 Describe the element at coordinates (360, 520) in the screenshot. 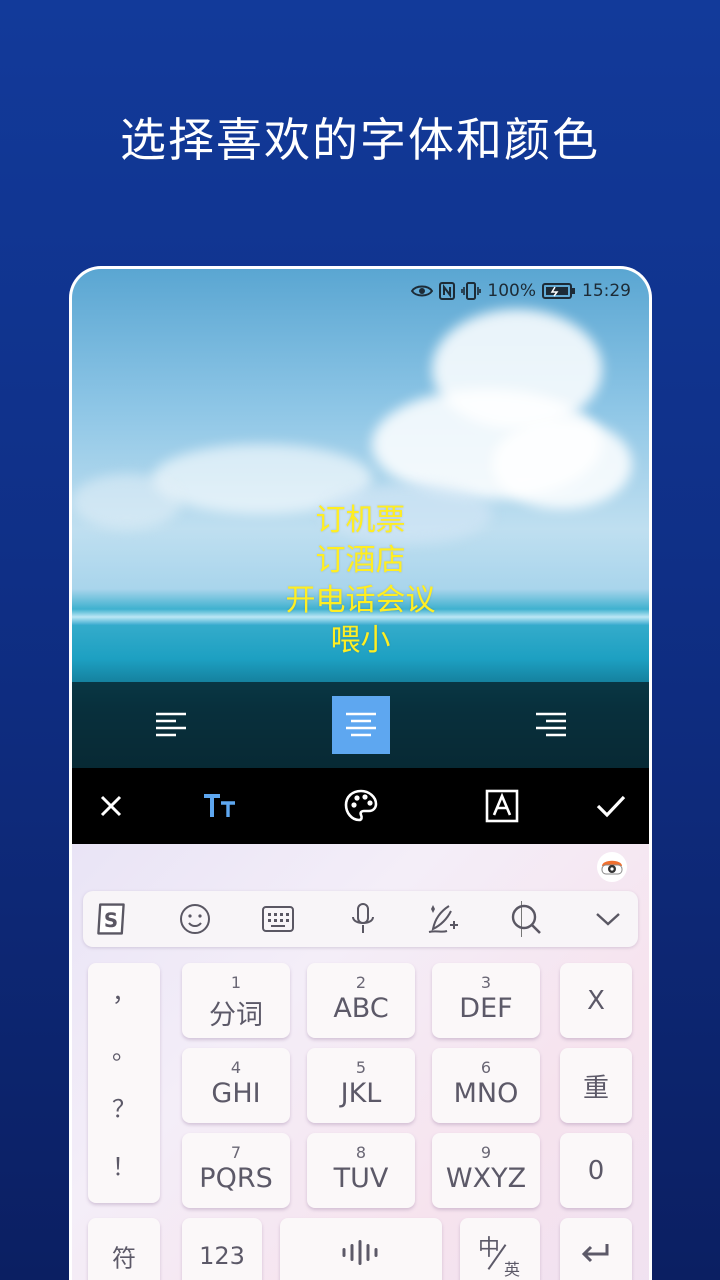

I see `overlay-line: 订机票` at that location.